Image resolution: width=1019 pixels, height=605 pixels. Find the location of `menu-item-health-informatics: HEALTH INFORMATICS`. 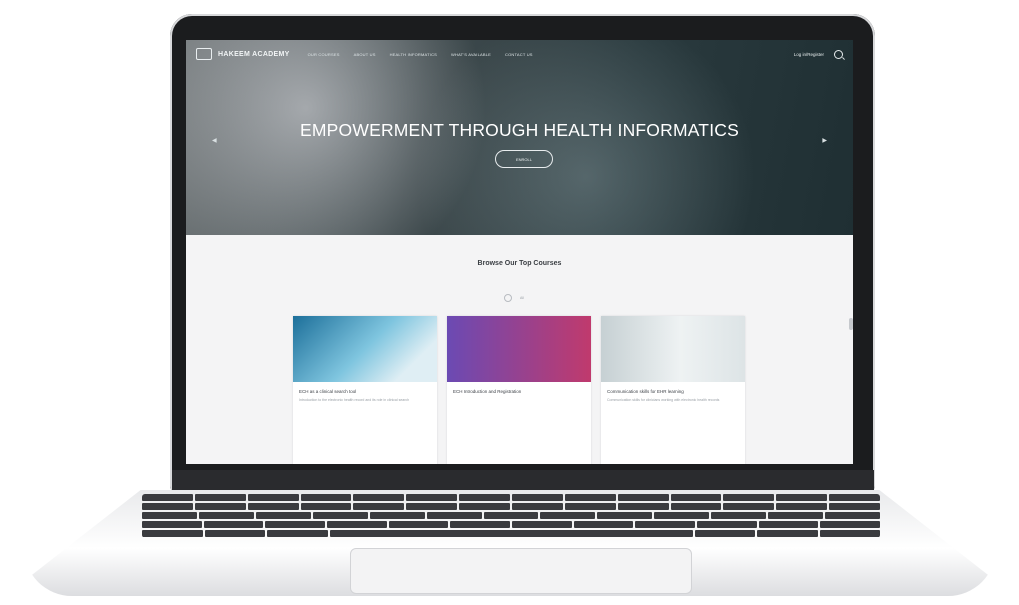

menu-item-health-informatics: HEALTH INFORMATICS is located at coordinates (413, 54).